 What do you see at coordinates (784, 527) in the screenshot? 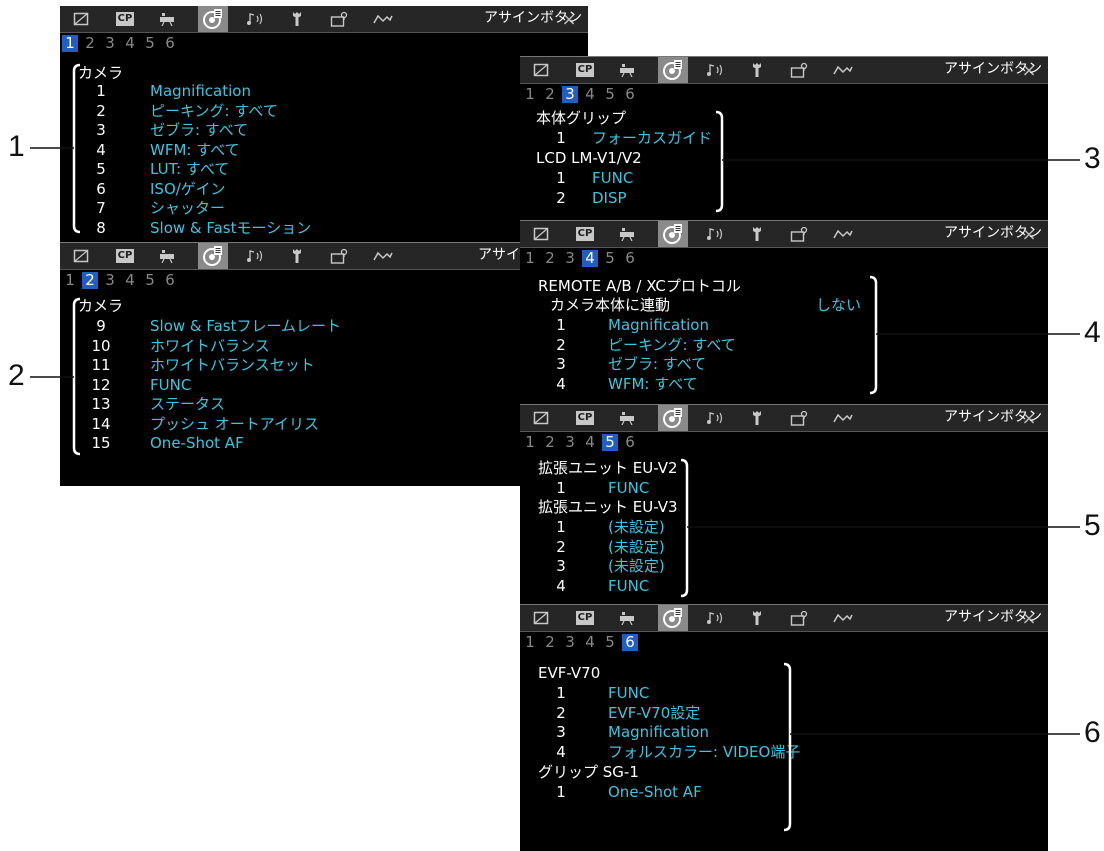
I see `assign-button-row: 1 (未設定)` at bounding box center [784, 527].